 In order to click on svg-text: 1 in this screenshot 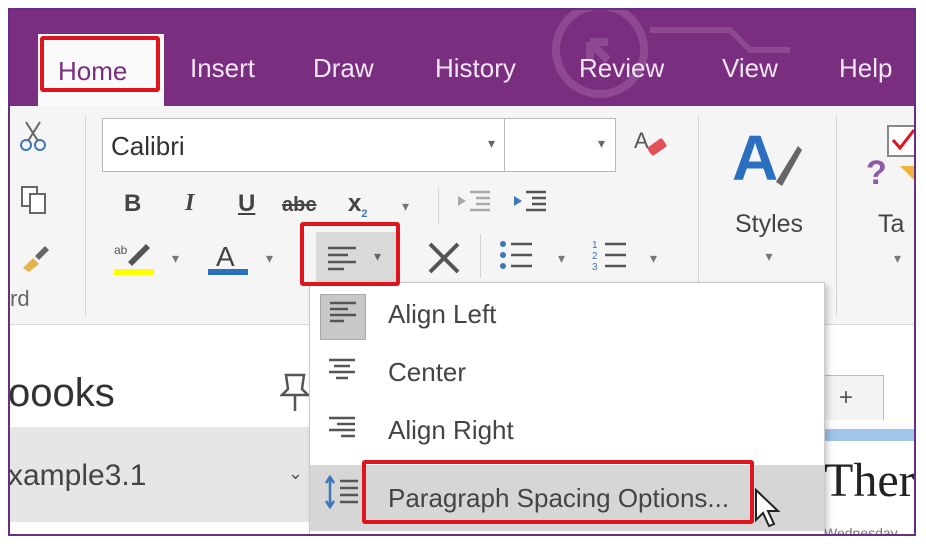, I will do `click(595, 245)`.